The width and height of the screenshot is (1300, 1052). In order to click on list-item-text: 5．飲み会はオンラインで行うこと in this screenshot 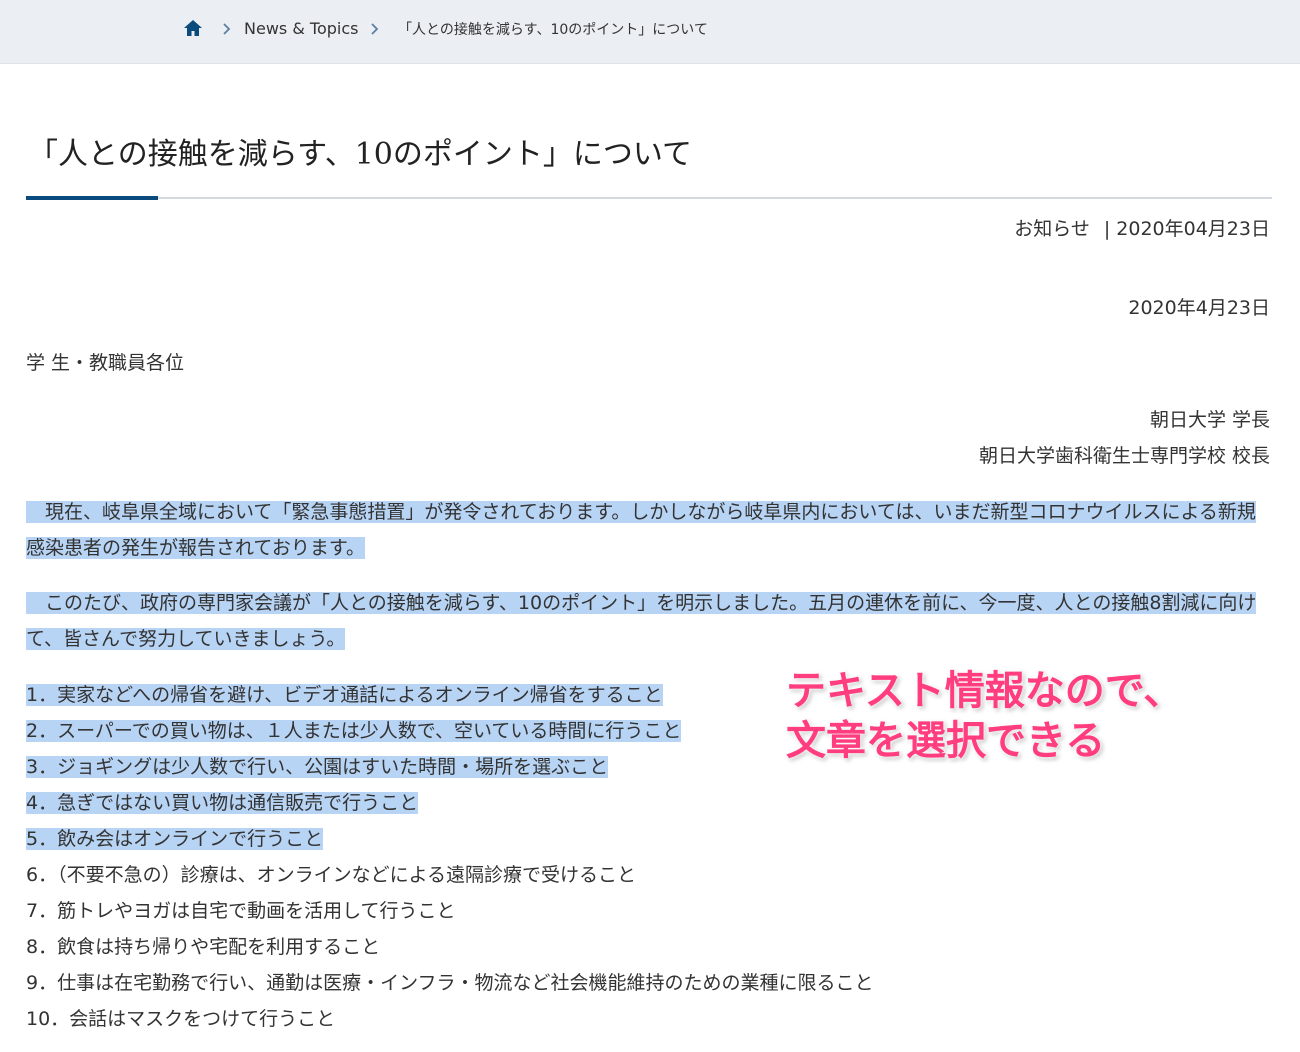, I will do `click(175, 839)`.